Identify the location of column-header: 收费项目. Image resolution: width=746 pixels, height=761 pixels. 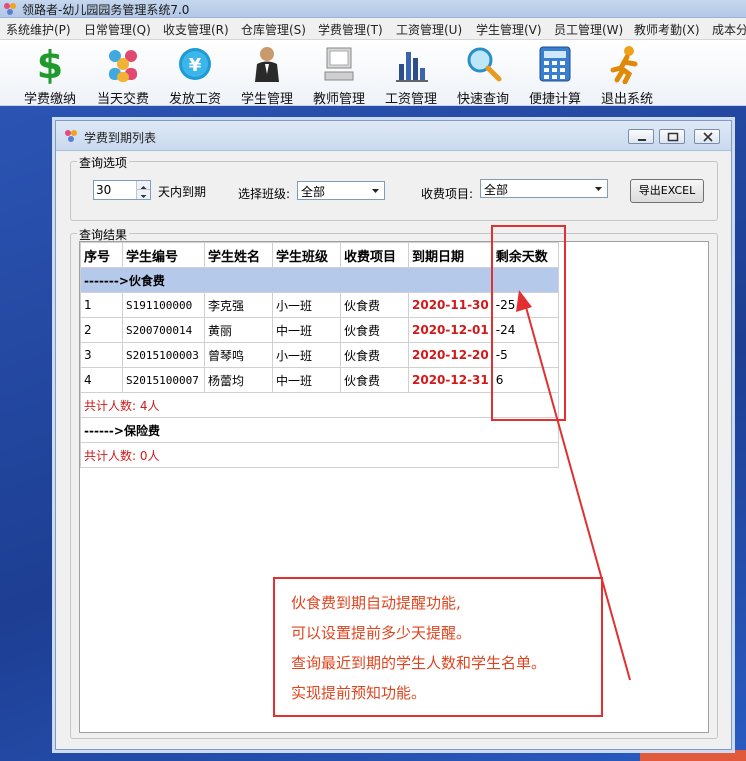
(374, 255).